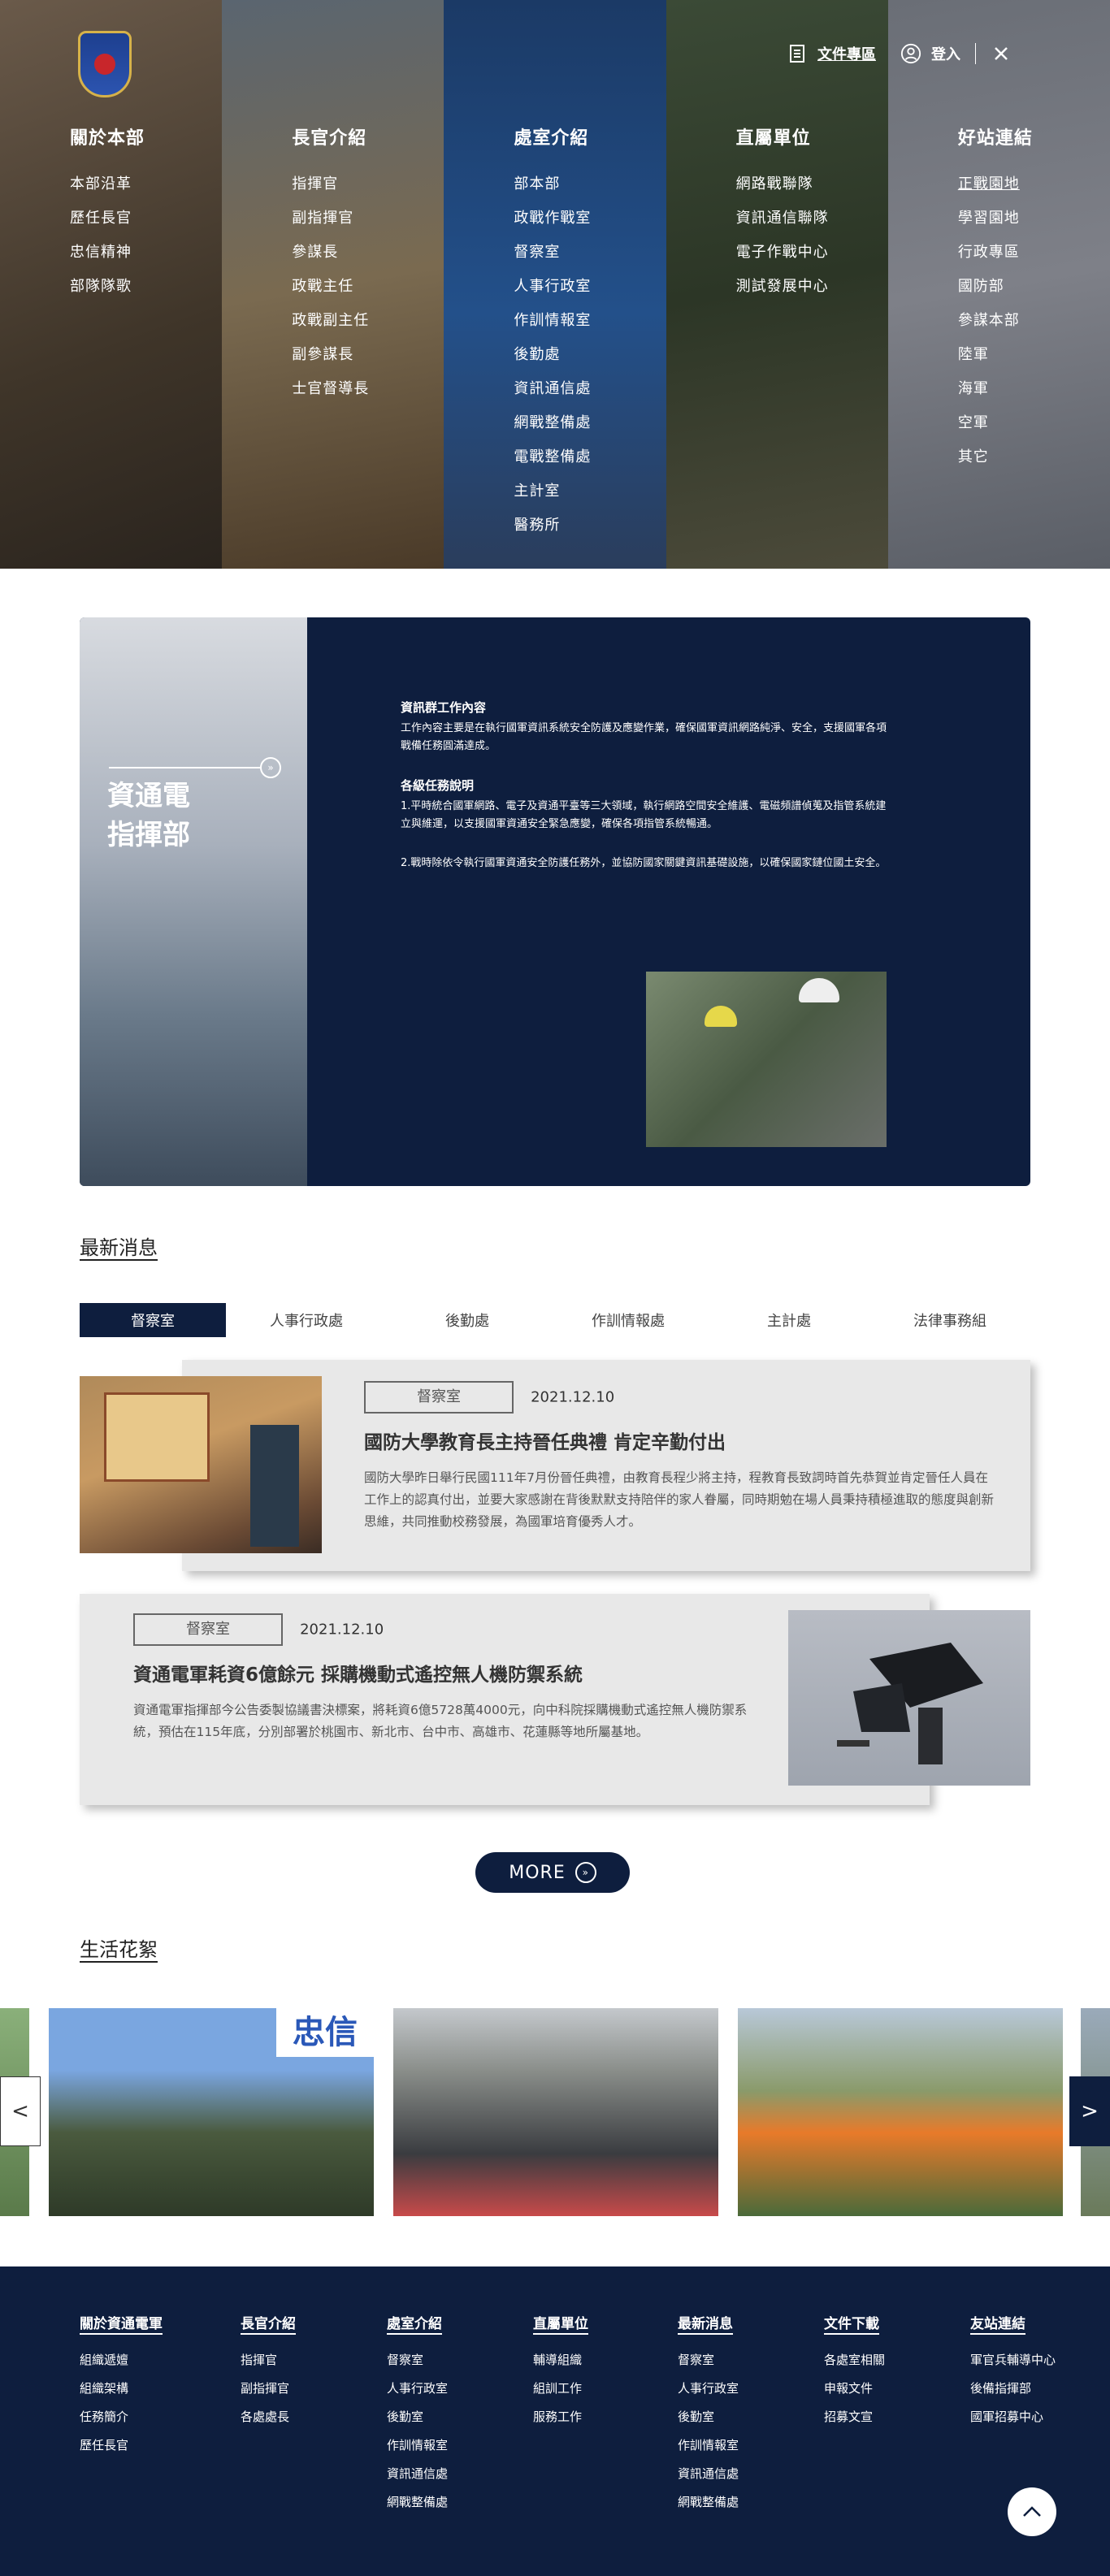 This screenshot has height=2576, width=1110. What do you see at coordinates (1013, 2360) in the screenshot?
I see `footer-link: 軍官兵輔導中心` at bounding box center [1013, 2360].